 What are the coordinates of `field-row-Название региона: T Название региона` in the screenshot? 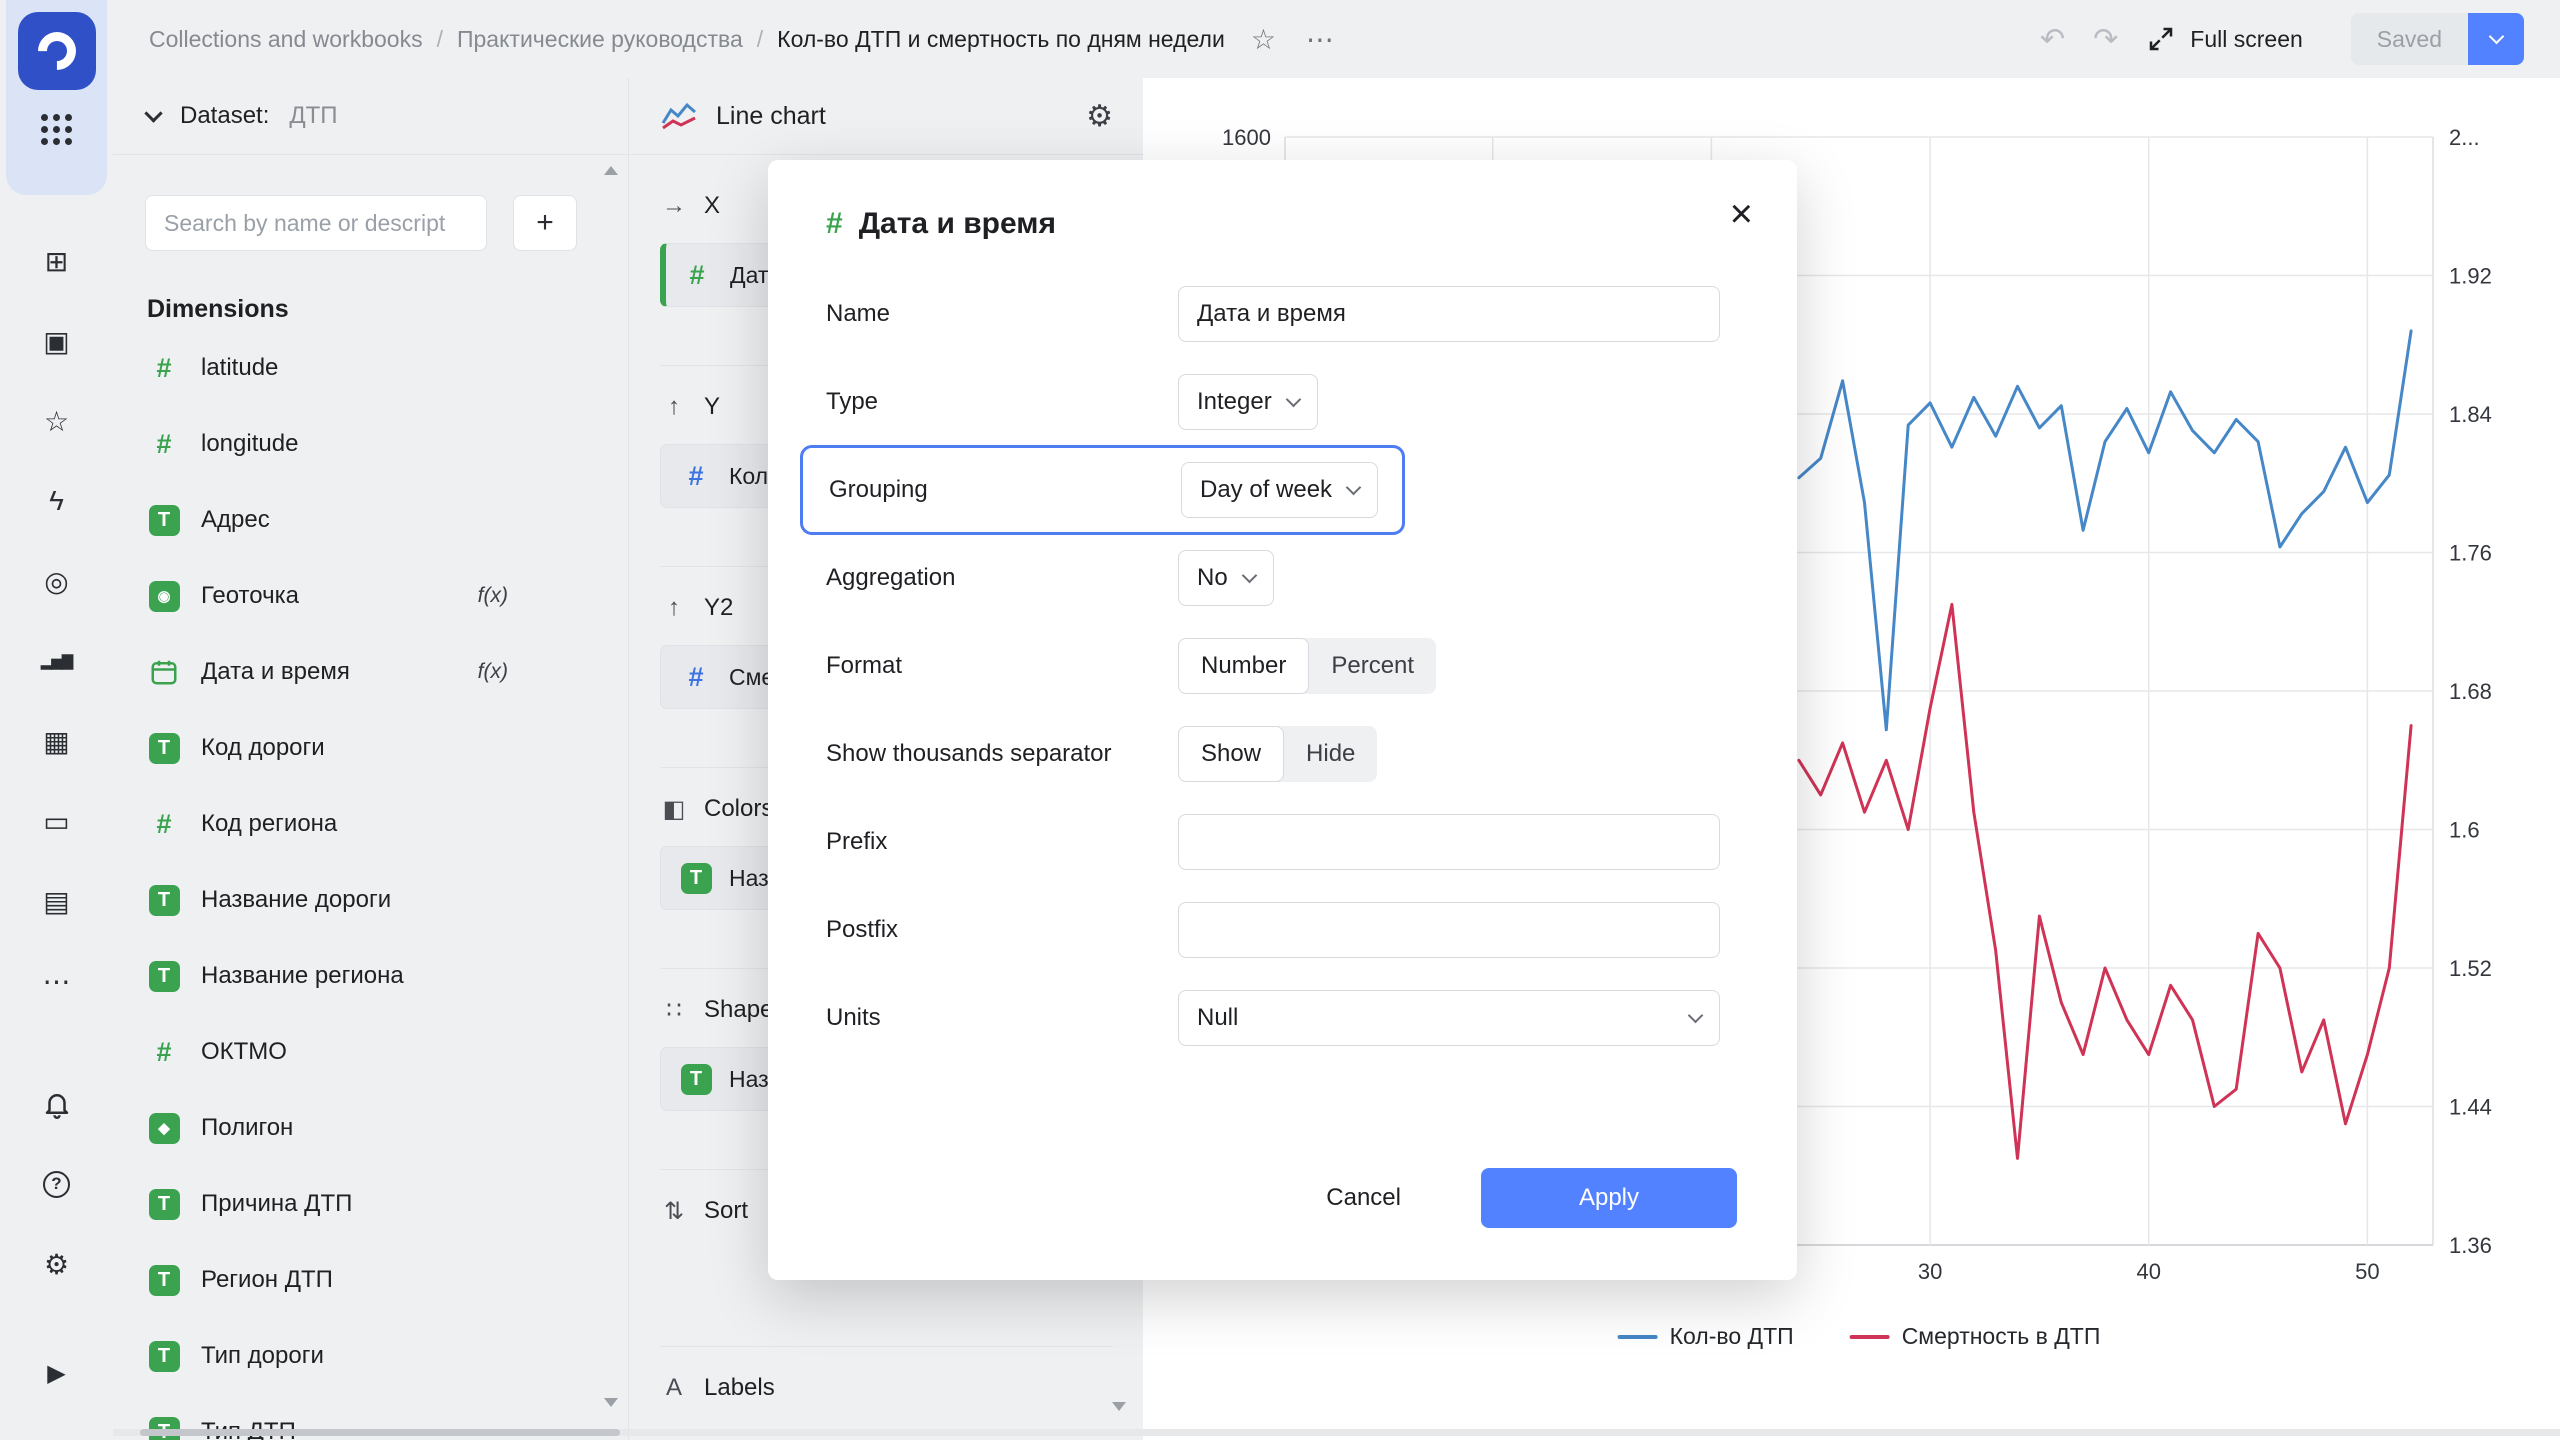 It's located at (370, 976).